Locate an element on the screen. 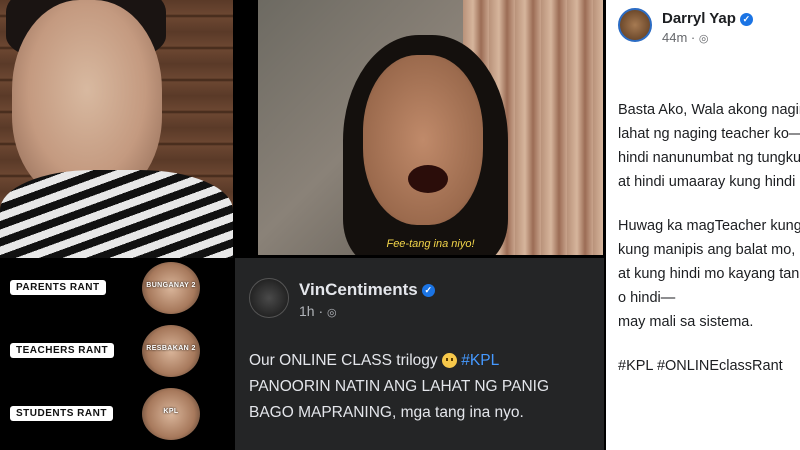 This screenshot has height=450, width=800. striped-shirt is located at coordinates (116, 214).